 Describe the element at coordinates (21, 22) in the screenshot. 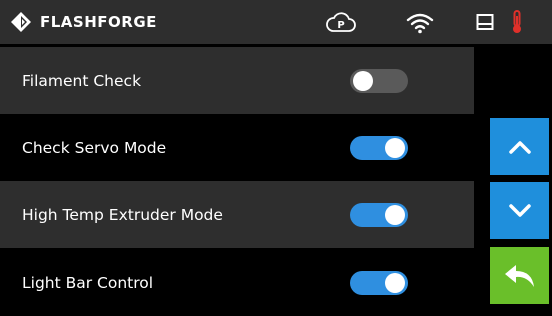

I see `flashforge-logo-icon` at that location.